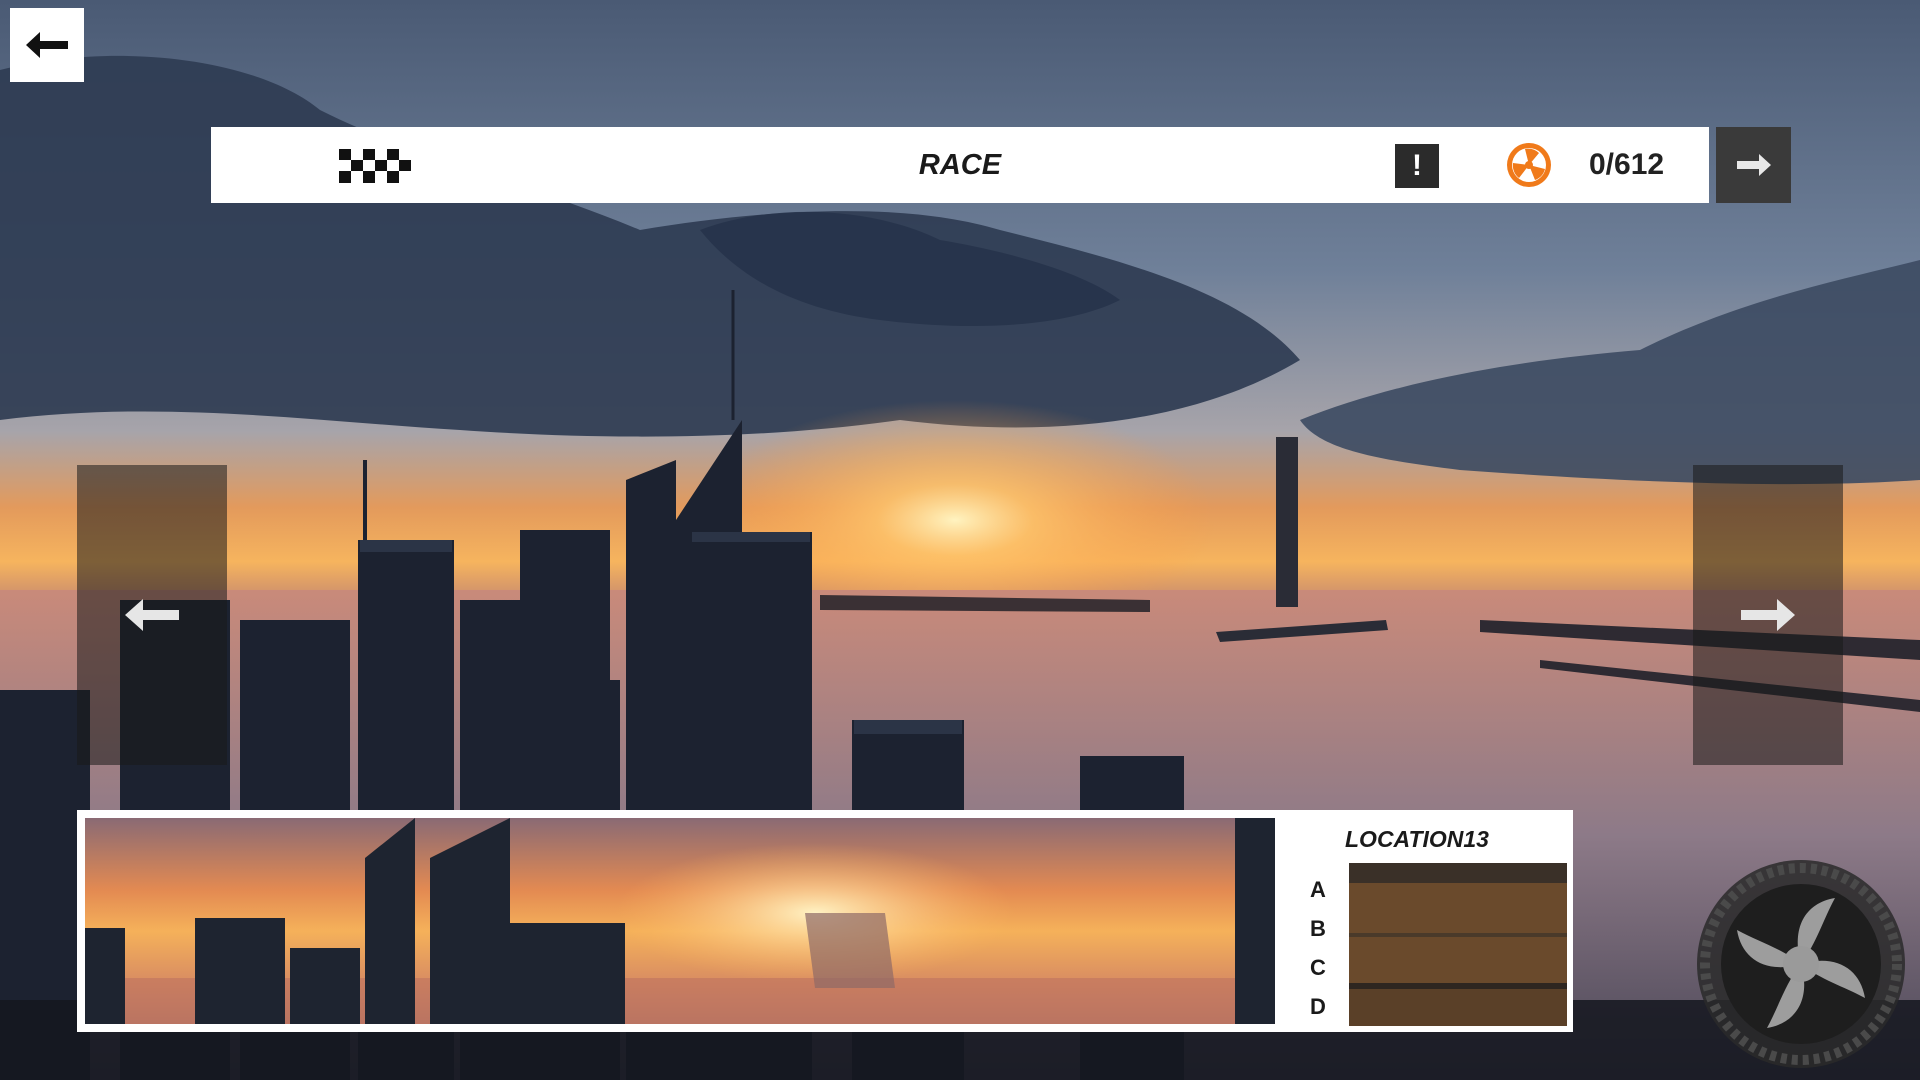  I want to click on mode-title: RACE, so click(960, 165).